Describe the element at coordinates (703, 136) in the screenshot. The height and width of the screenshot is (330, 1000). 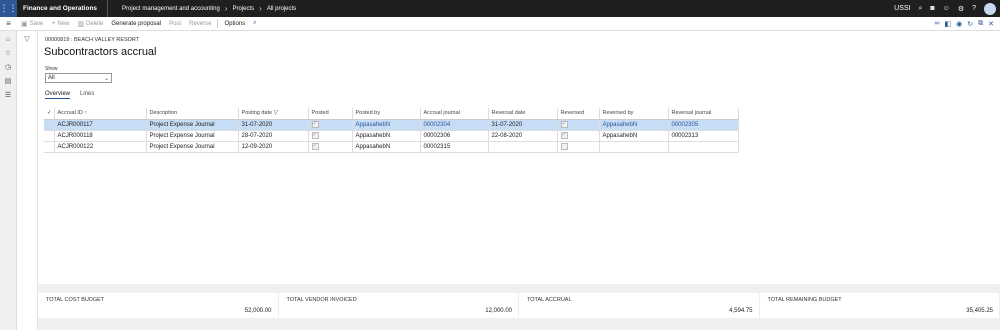
I see `cell-reversal-journal: 00002313` at that location.